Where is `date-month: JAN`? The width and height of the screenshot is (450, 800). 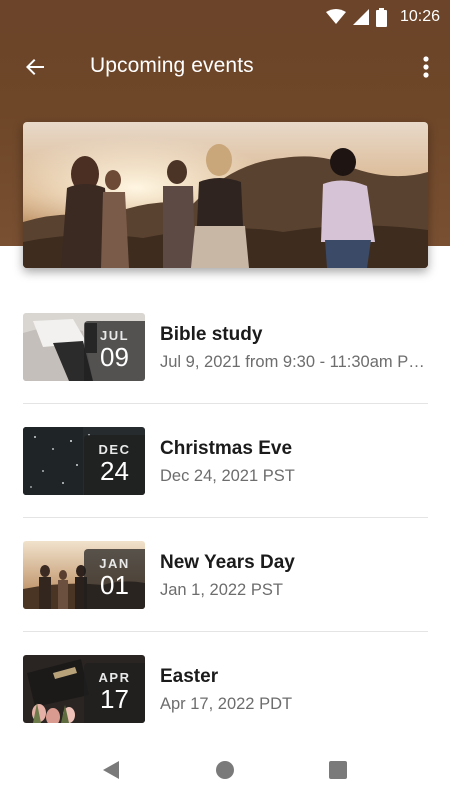 date-month: JAN is located at coordinates (114, 563).